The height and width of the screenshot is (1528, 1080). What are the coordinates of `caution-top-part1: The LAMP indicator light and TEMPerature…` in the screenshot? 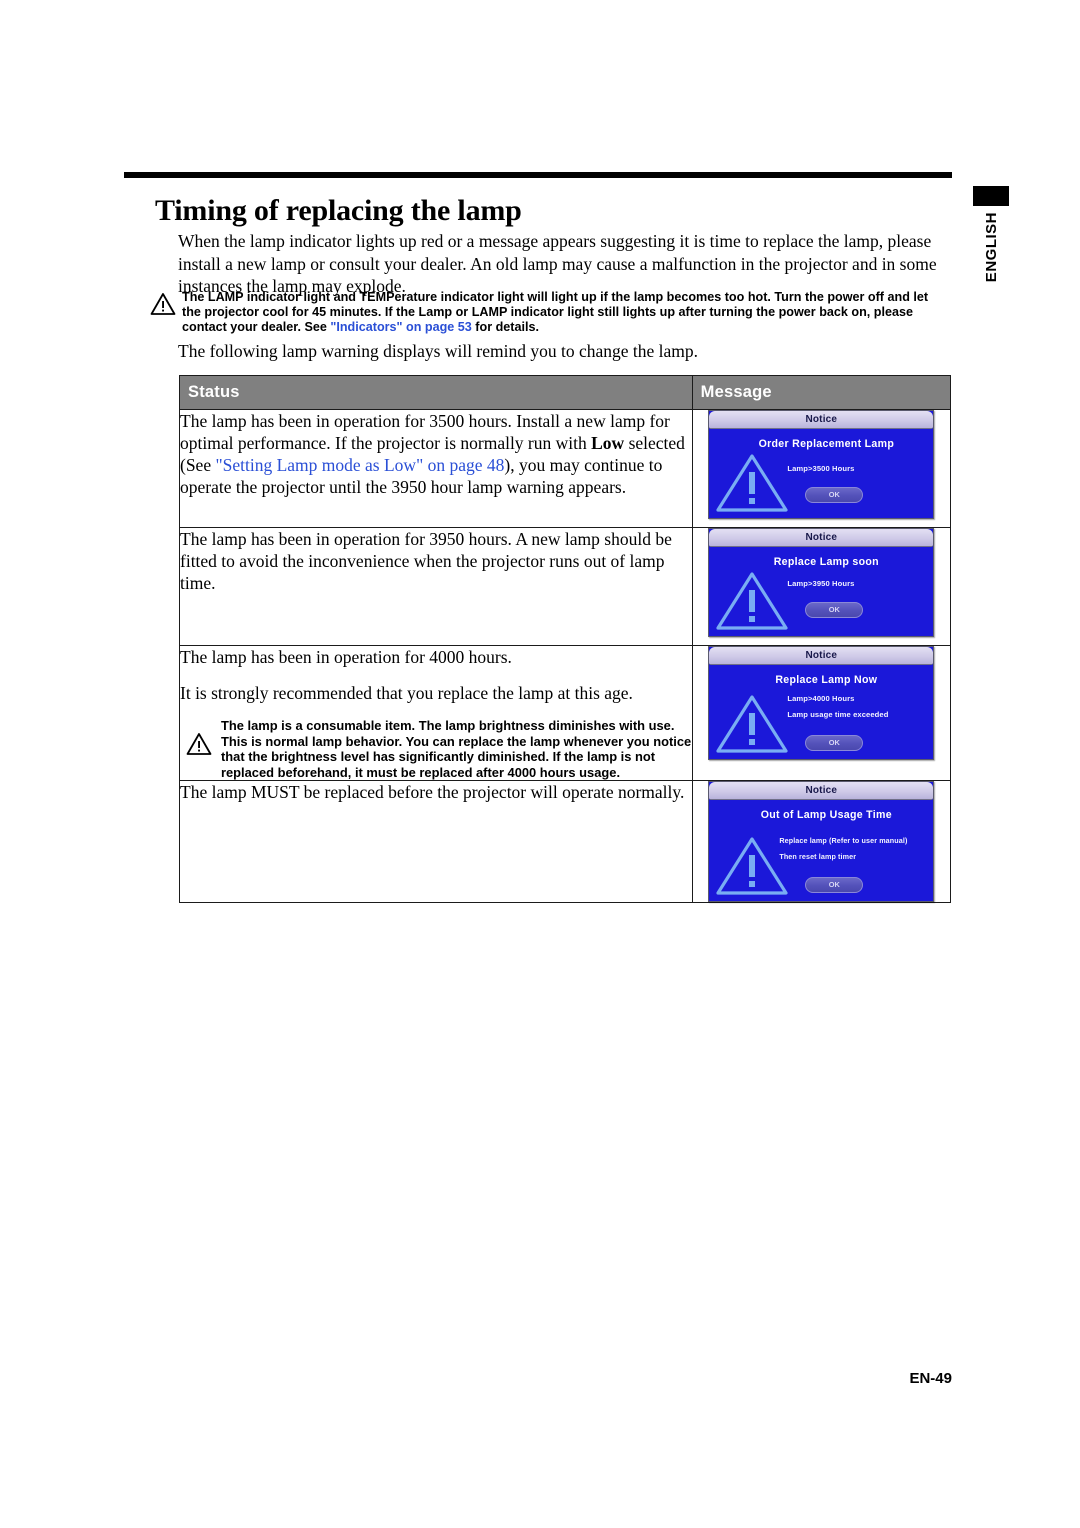 It's located at (555, 312).